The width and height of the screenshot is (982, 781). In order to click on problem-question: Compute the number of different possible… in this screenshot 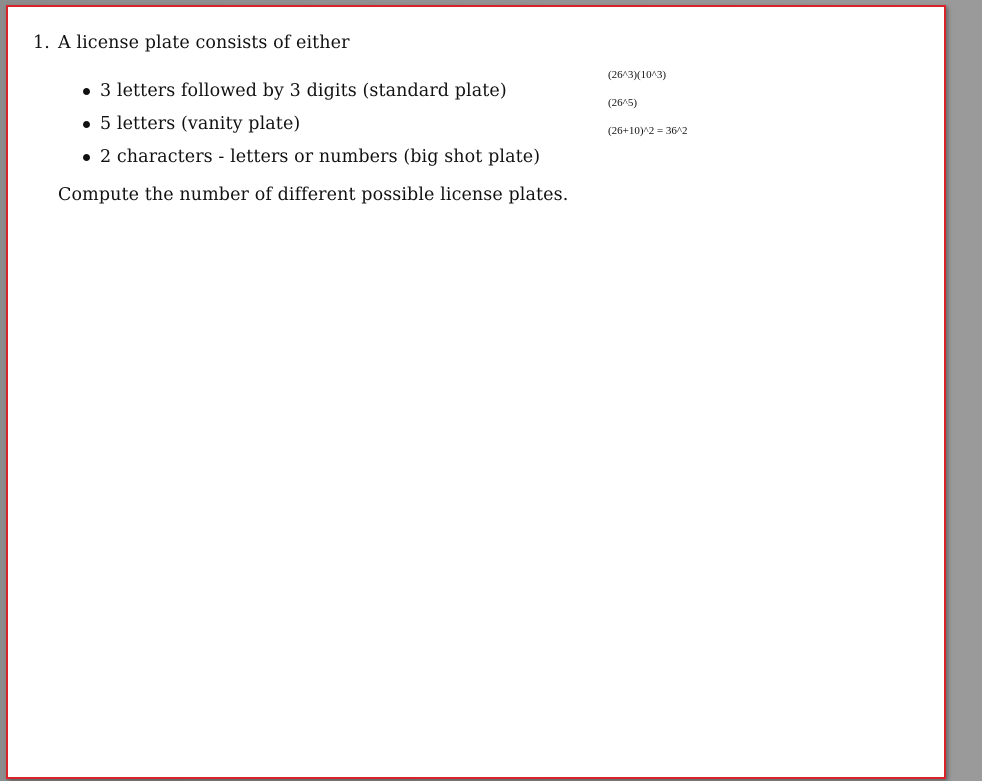, I will do `click(313, 195)`.